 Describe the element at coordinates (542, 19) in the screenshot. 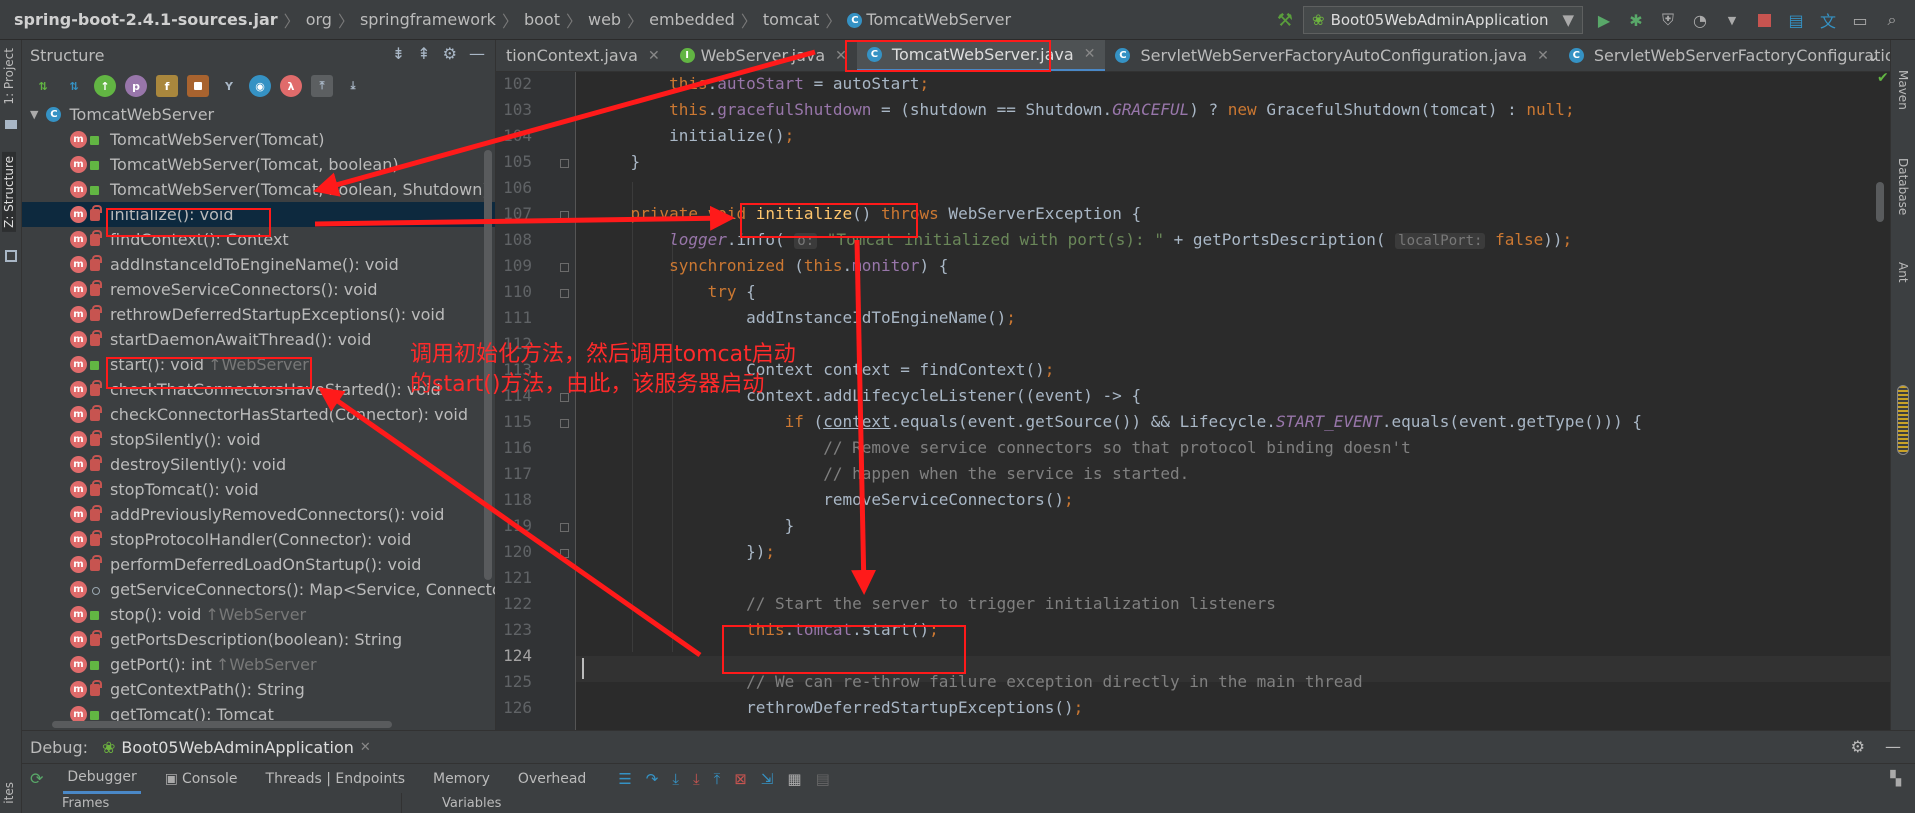

I see `breadcrumb-boot: boot` at that location.